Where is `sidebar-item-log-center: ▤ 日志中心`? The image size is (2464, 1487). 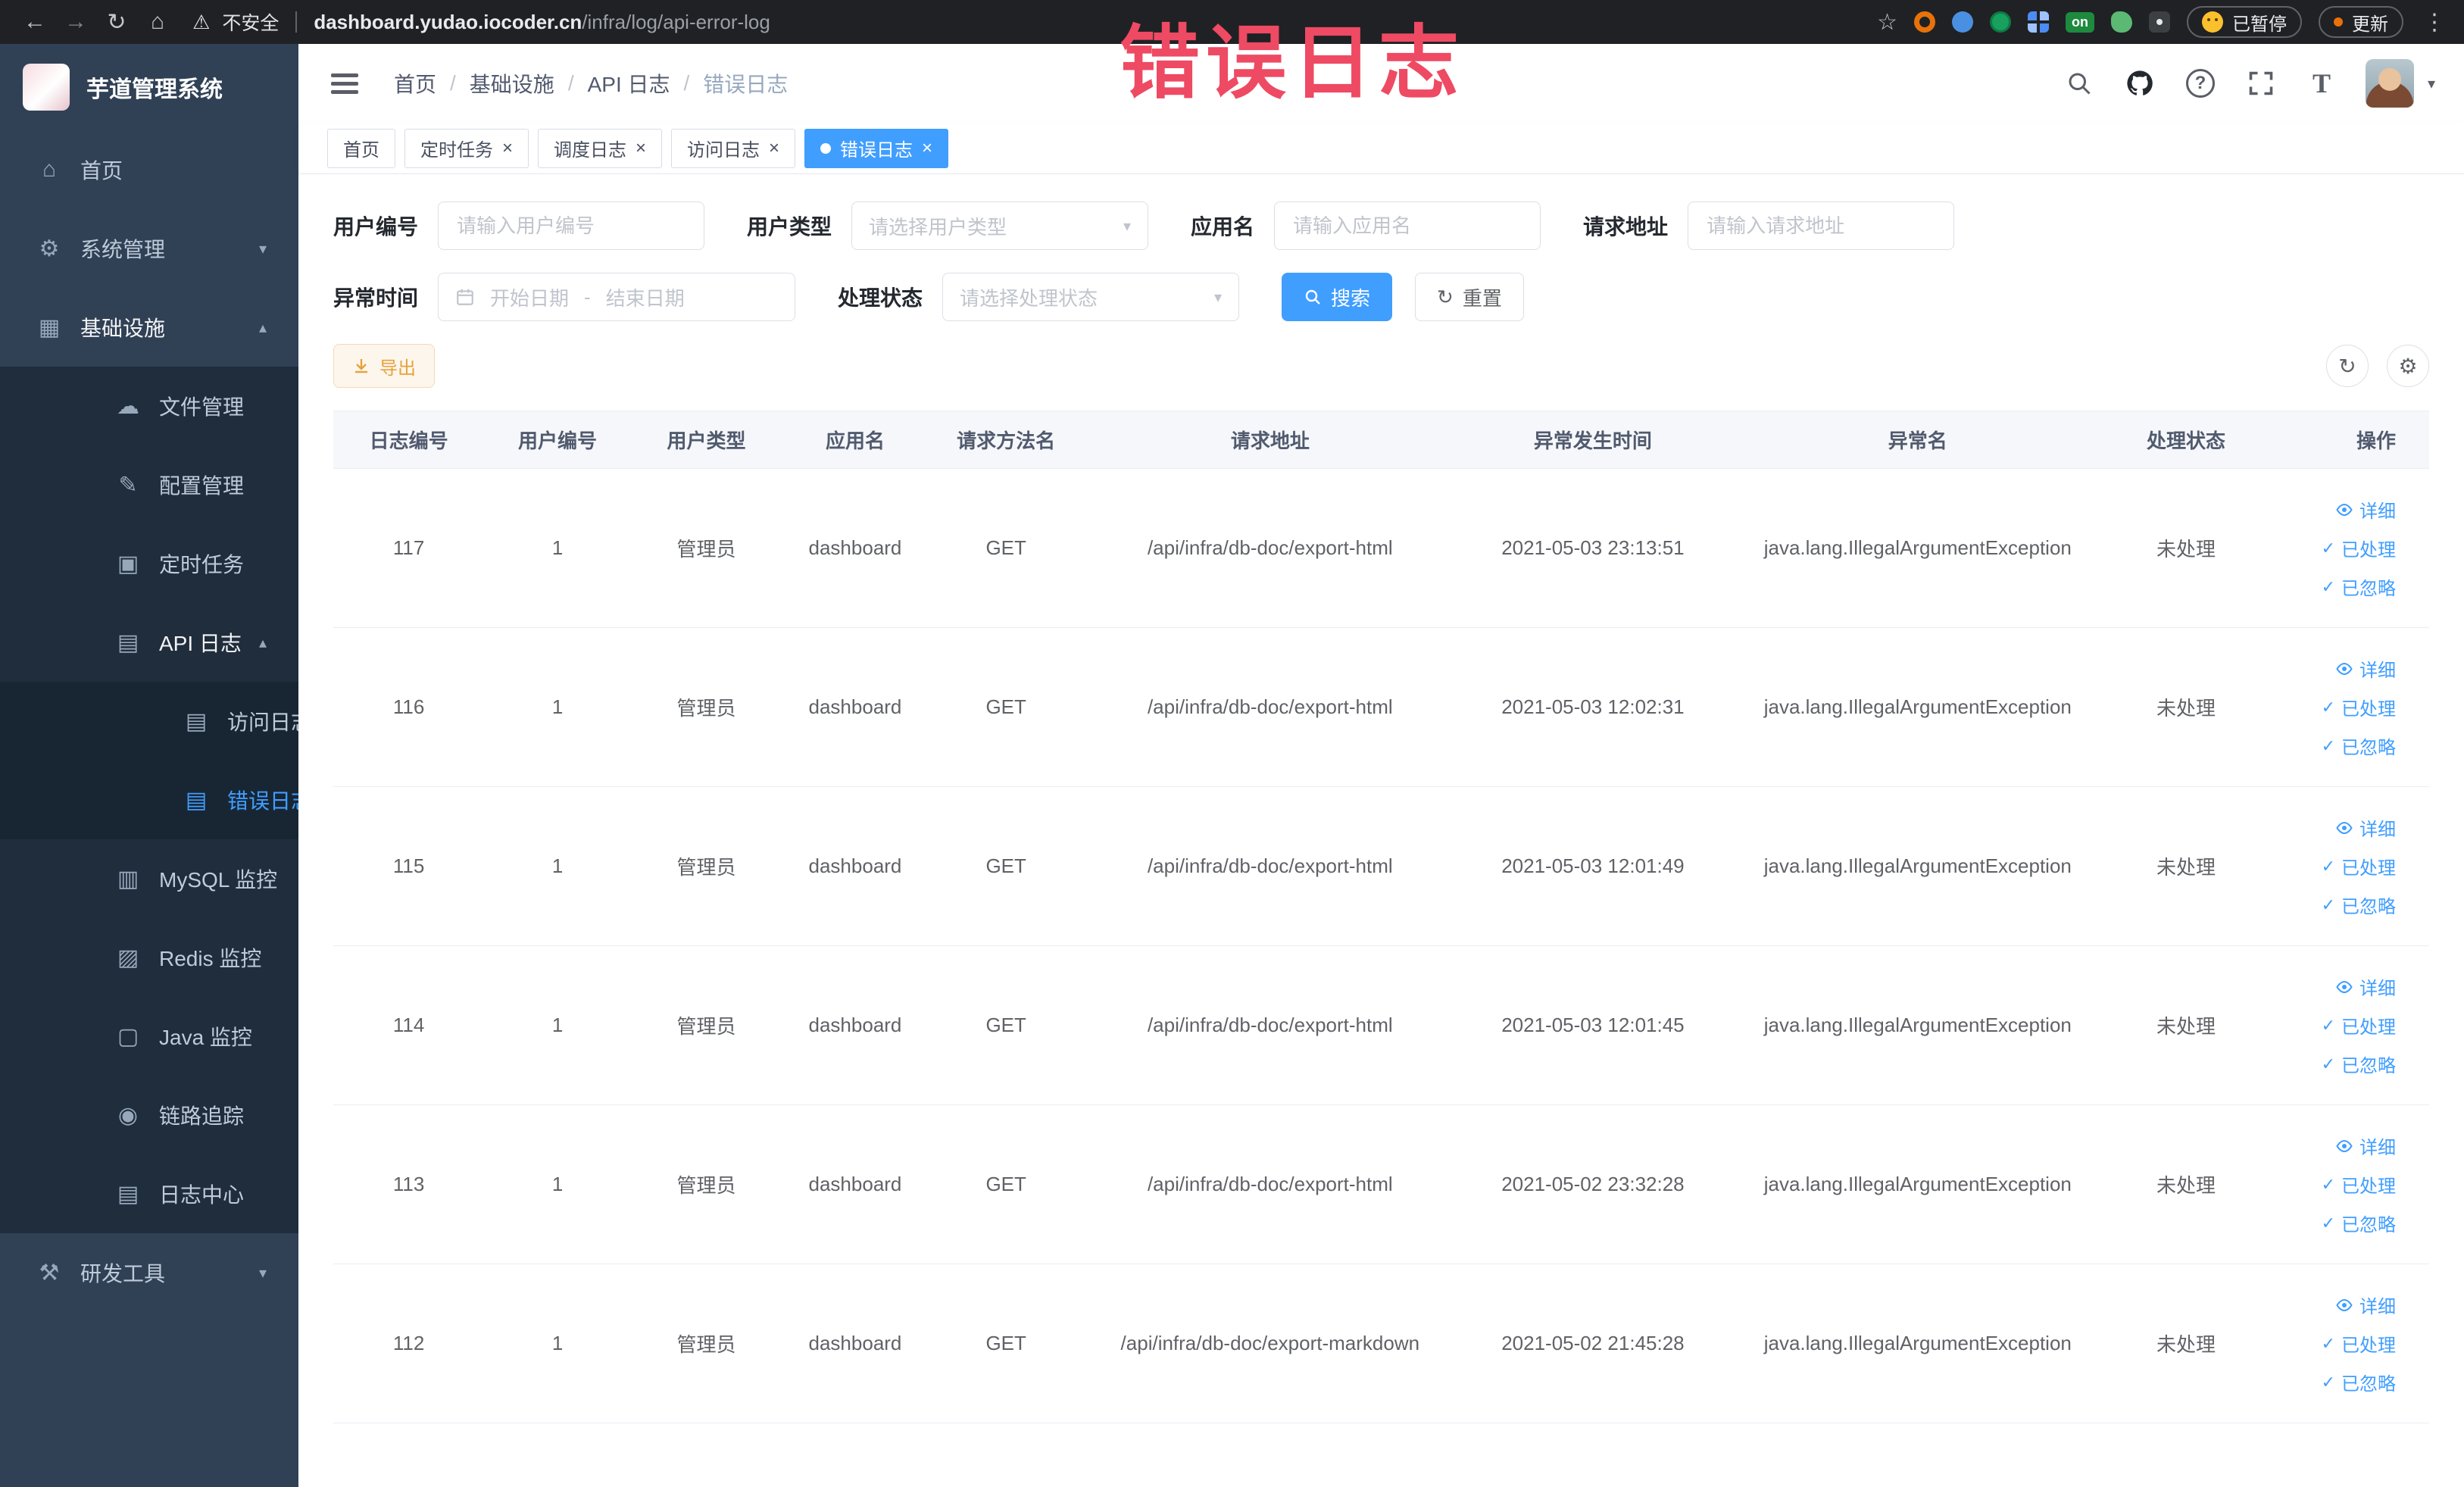
sidebar-item-log-center: ▤ 日志中心 is located at coordinates (149, 1193).